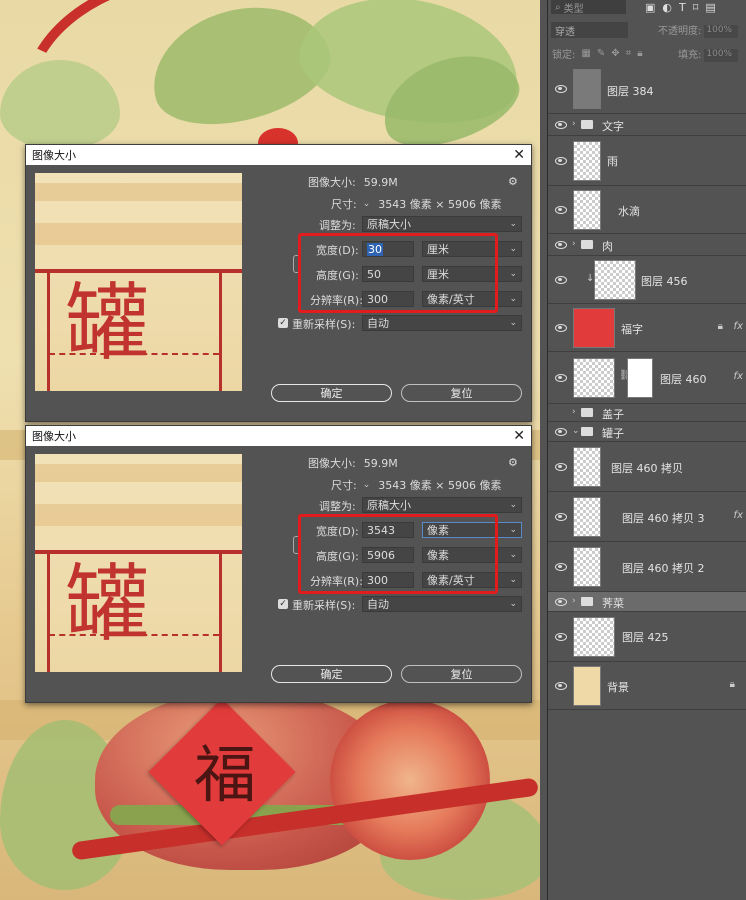  What do you see at coordinates (632, 329) in the screenshot?
I see `layer-name: 福字` at bounding box center [632, 329].